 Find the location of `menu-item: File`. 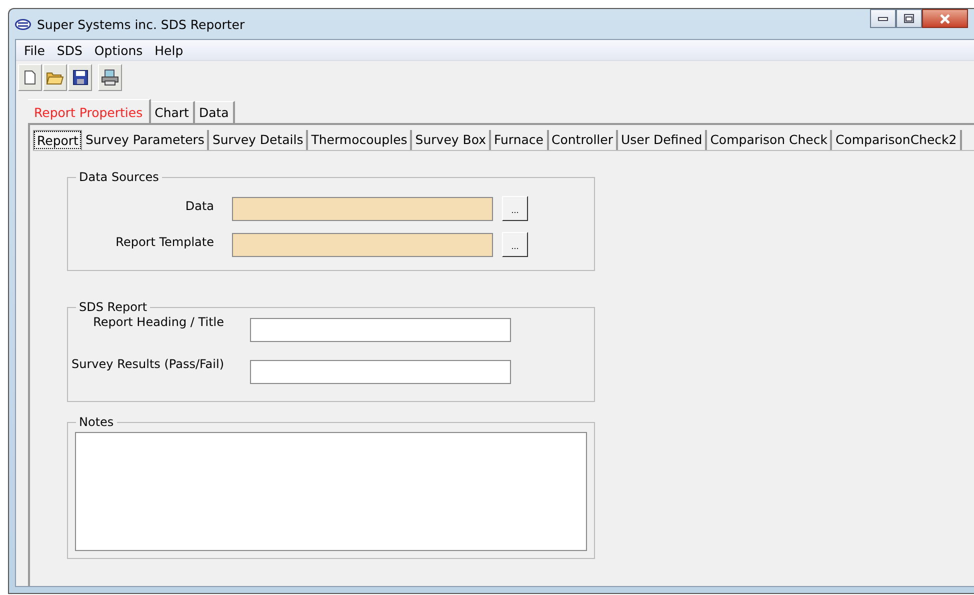

menu-item: File is located at coordinates (34, 50).